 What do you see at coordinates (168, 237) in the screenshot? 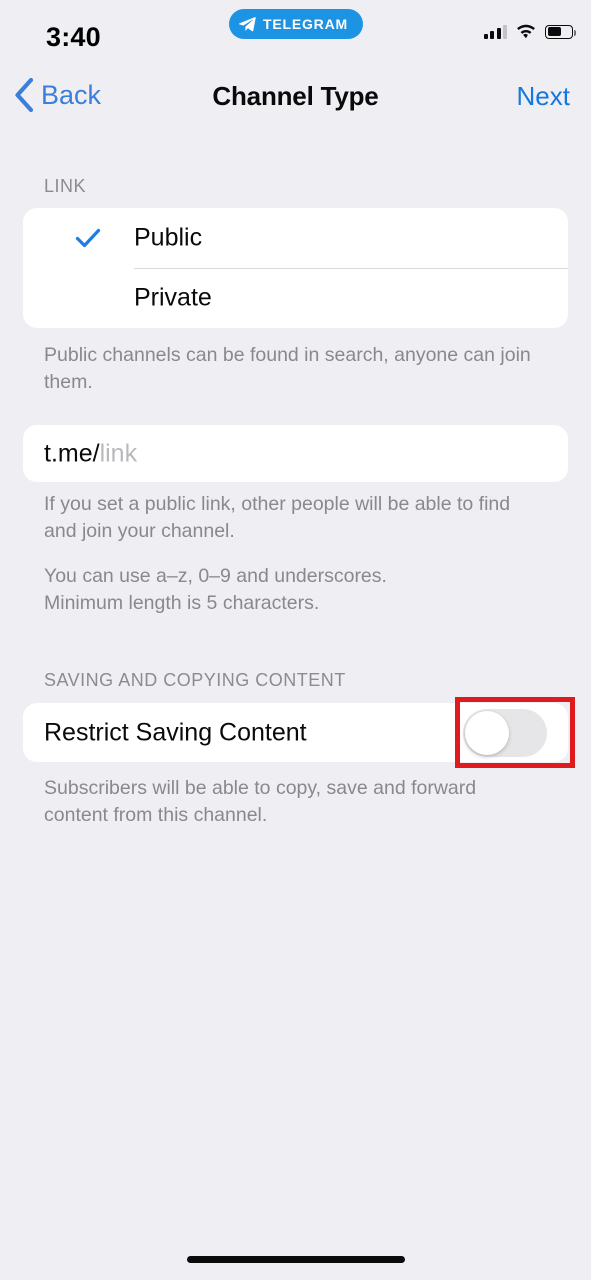
I see `option-label-public: Public` at bounding box center [168, 237].